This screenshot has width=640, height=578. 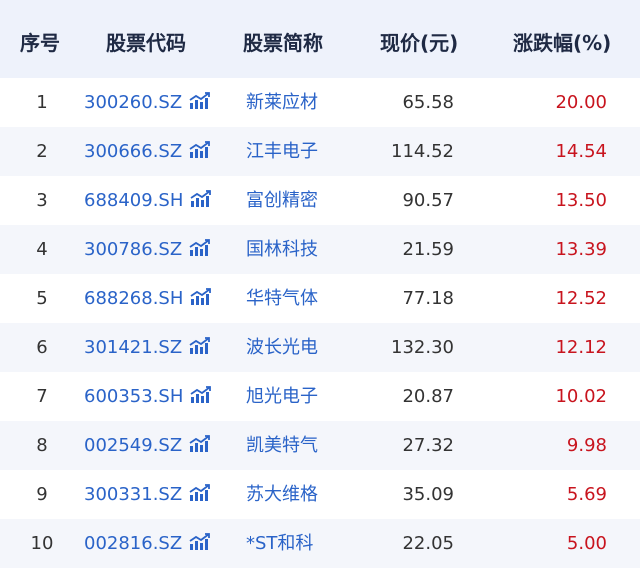 I want to click on price-value: 77.18, so click(x=428, y=298).